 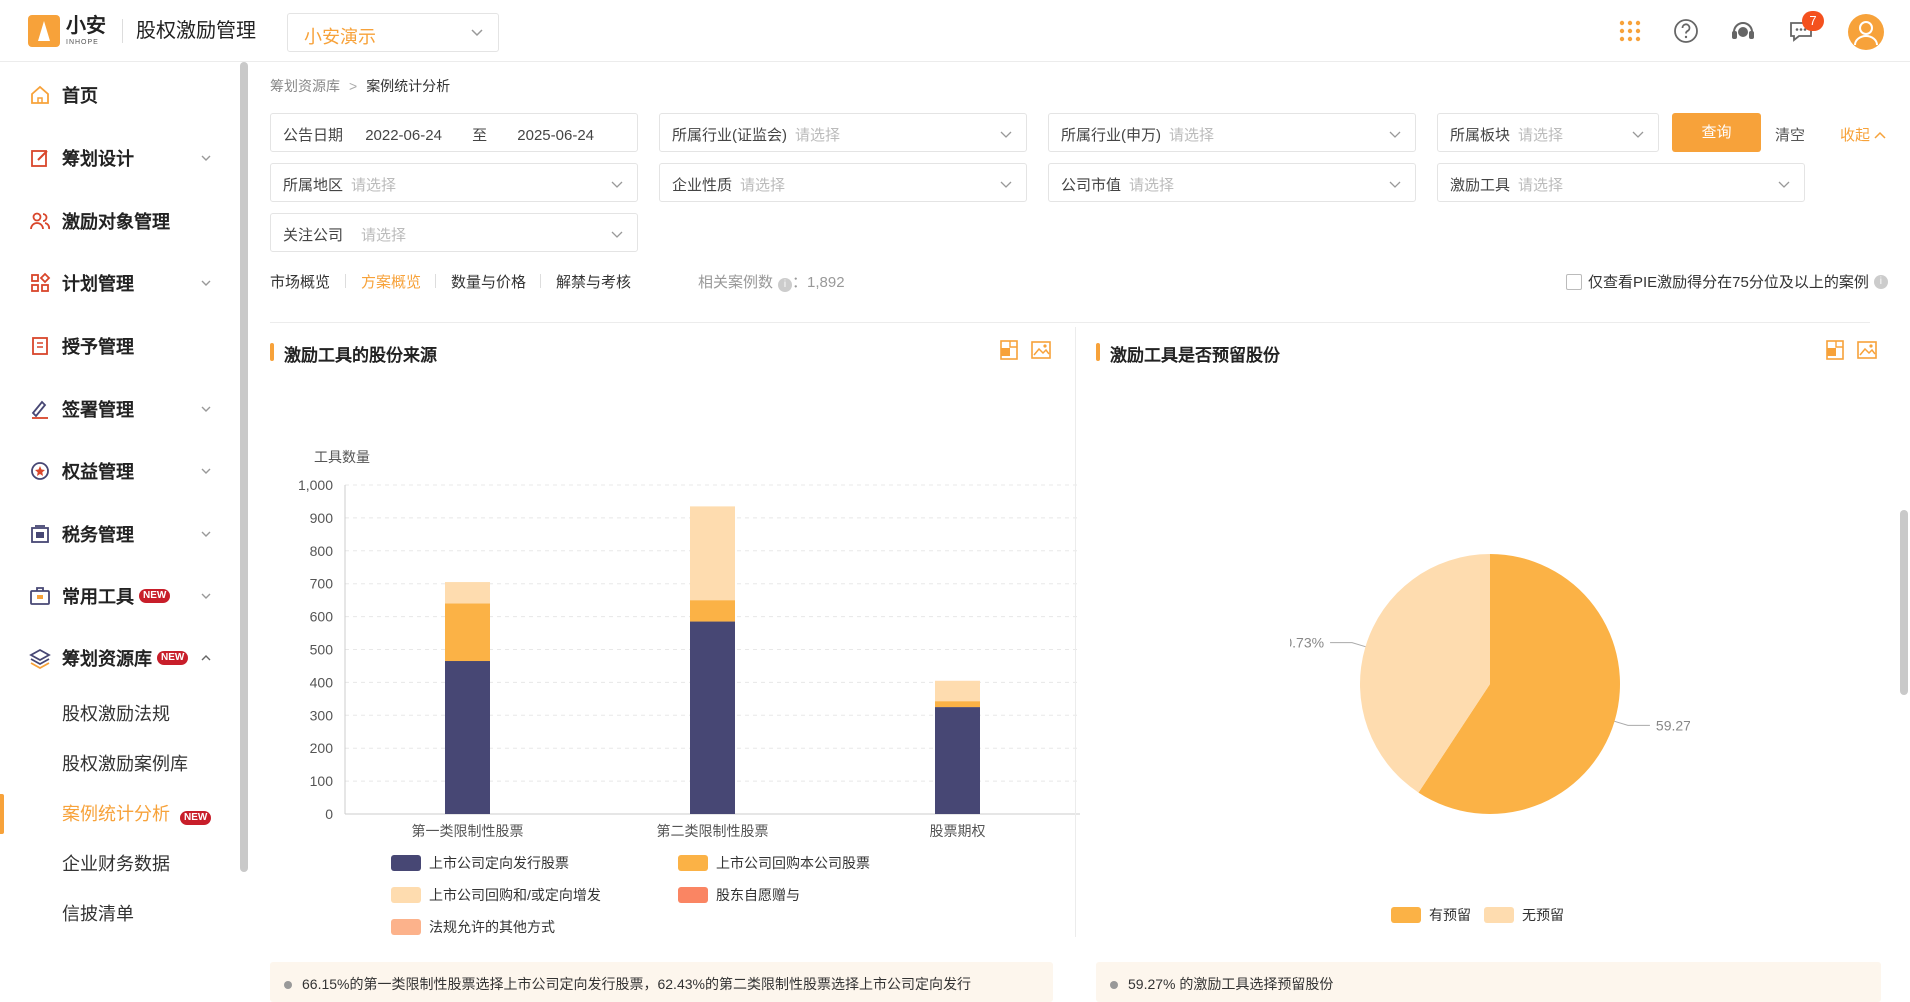 What do you see at coordinates (1450, 915) in the screenshot?
I see `legend-label: 有预留` at bounding box center [1450, 915].